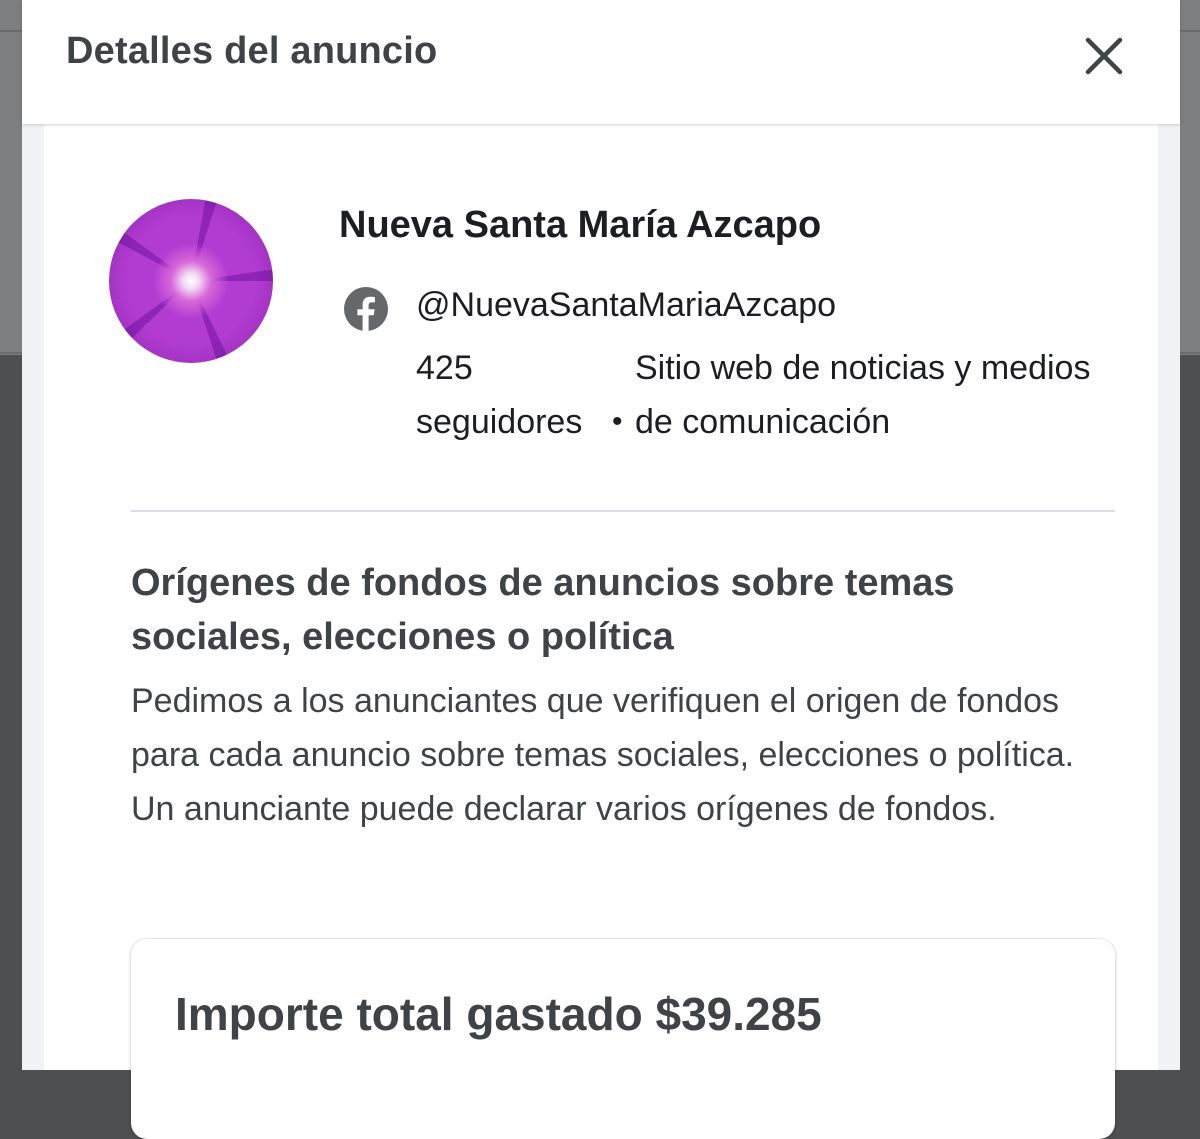 The width and height of the screenshot is (1200, 1139). I want to click on advertiser-handle: @NuevaSantaMariaAzcapo, so click(626, 305).